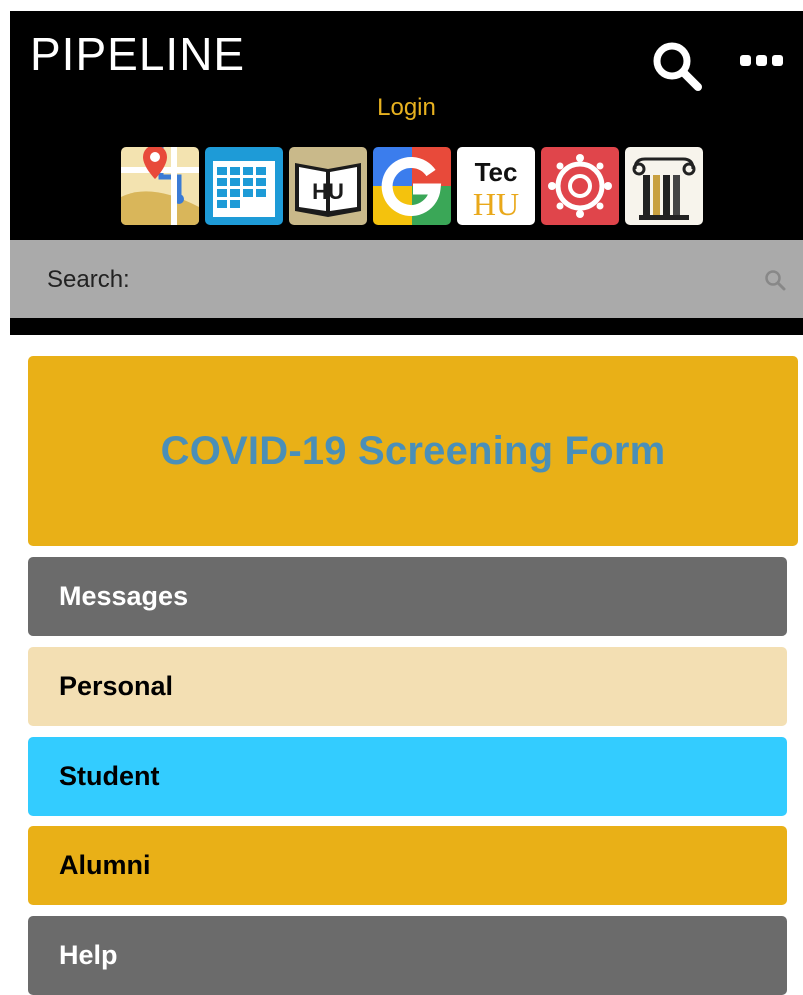 Image resolution: width=803 pixels, height=995 pixels. I want to click on map-pin-icon, so click(160, 186).